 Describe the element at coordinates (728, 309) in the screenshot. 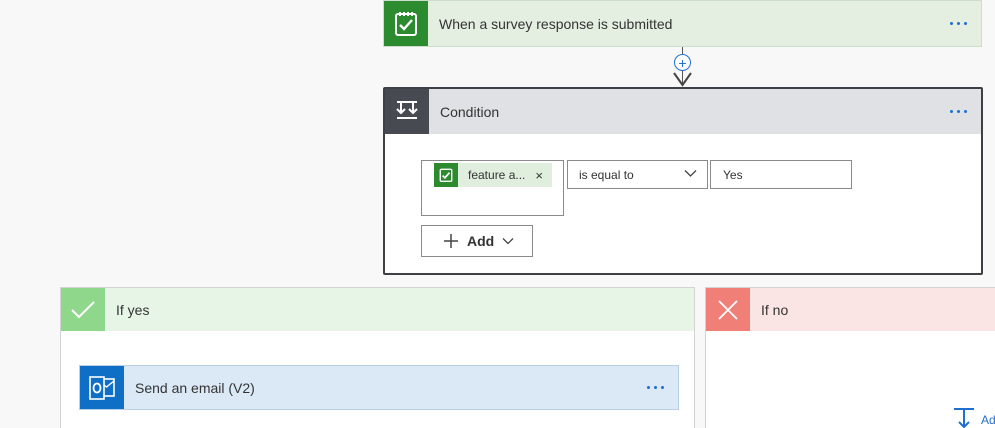

I see `close-icon` at that location.